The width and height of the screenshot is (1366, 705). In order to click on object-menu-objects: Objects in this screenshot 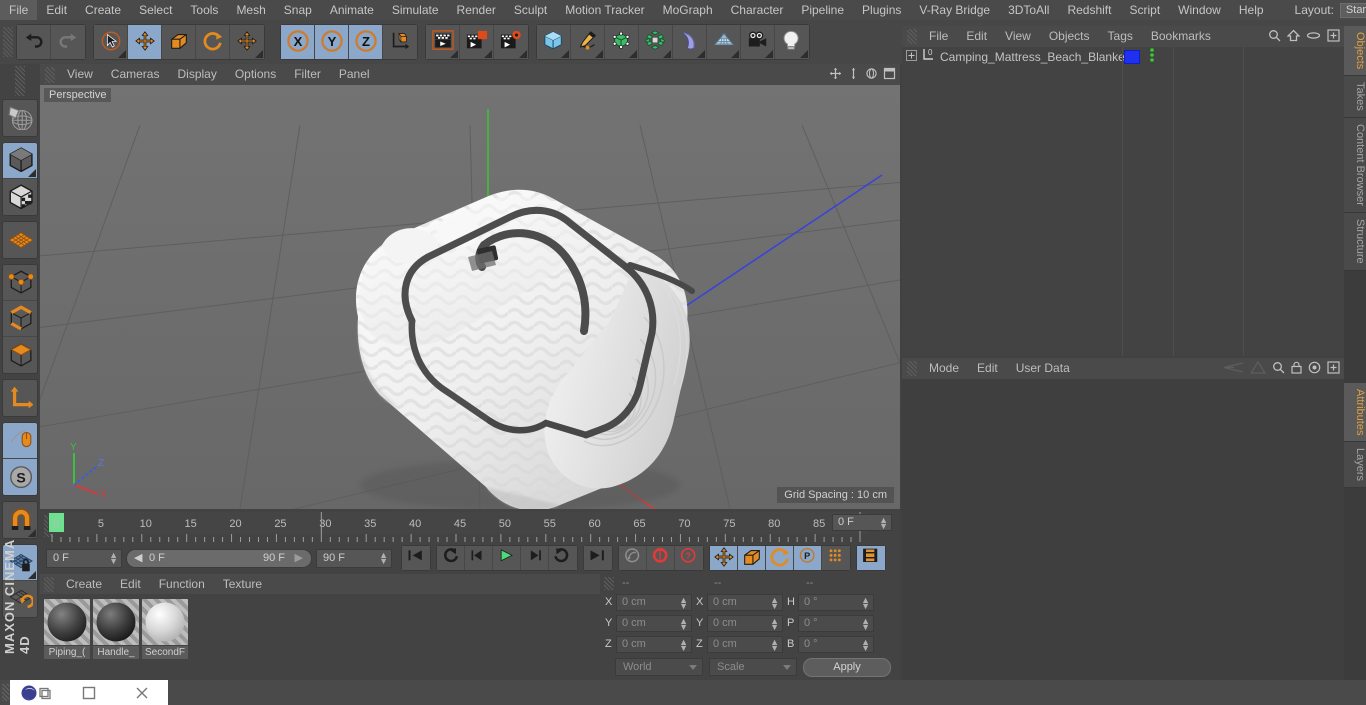, I will do `click(1069, 36)`.